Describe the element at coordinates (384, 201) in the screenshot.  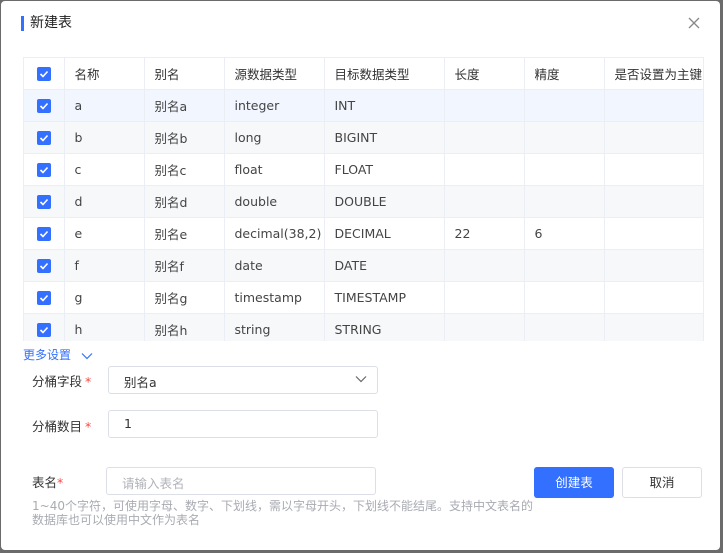
I see `cell-target-type: DOUBLE` at that location.